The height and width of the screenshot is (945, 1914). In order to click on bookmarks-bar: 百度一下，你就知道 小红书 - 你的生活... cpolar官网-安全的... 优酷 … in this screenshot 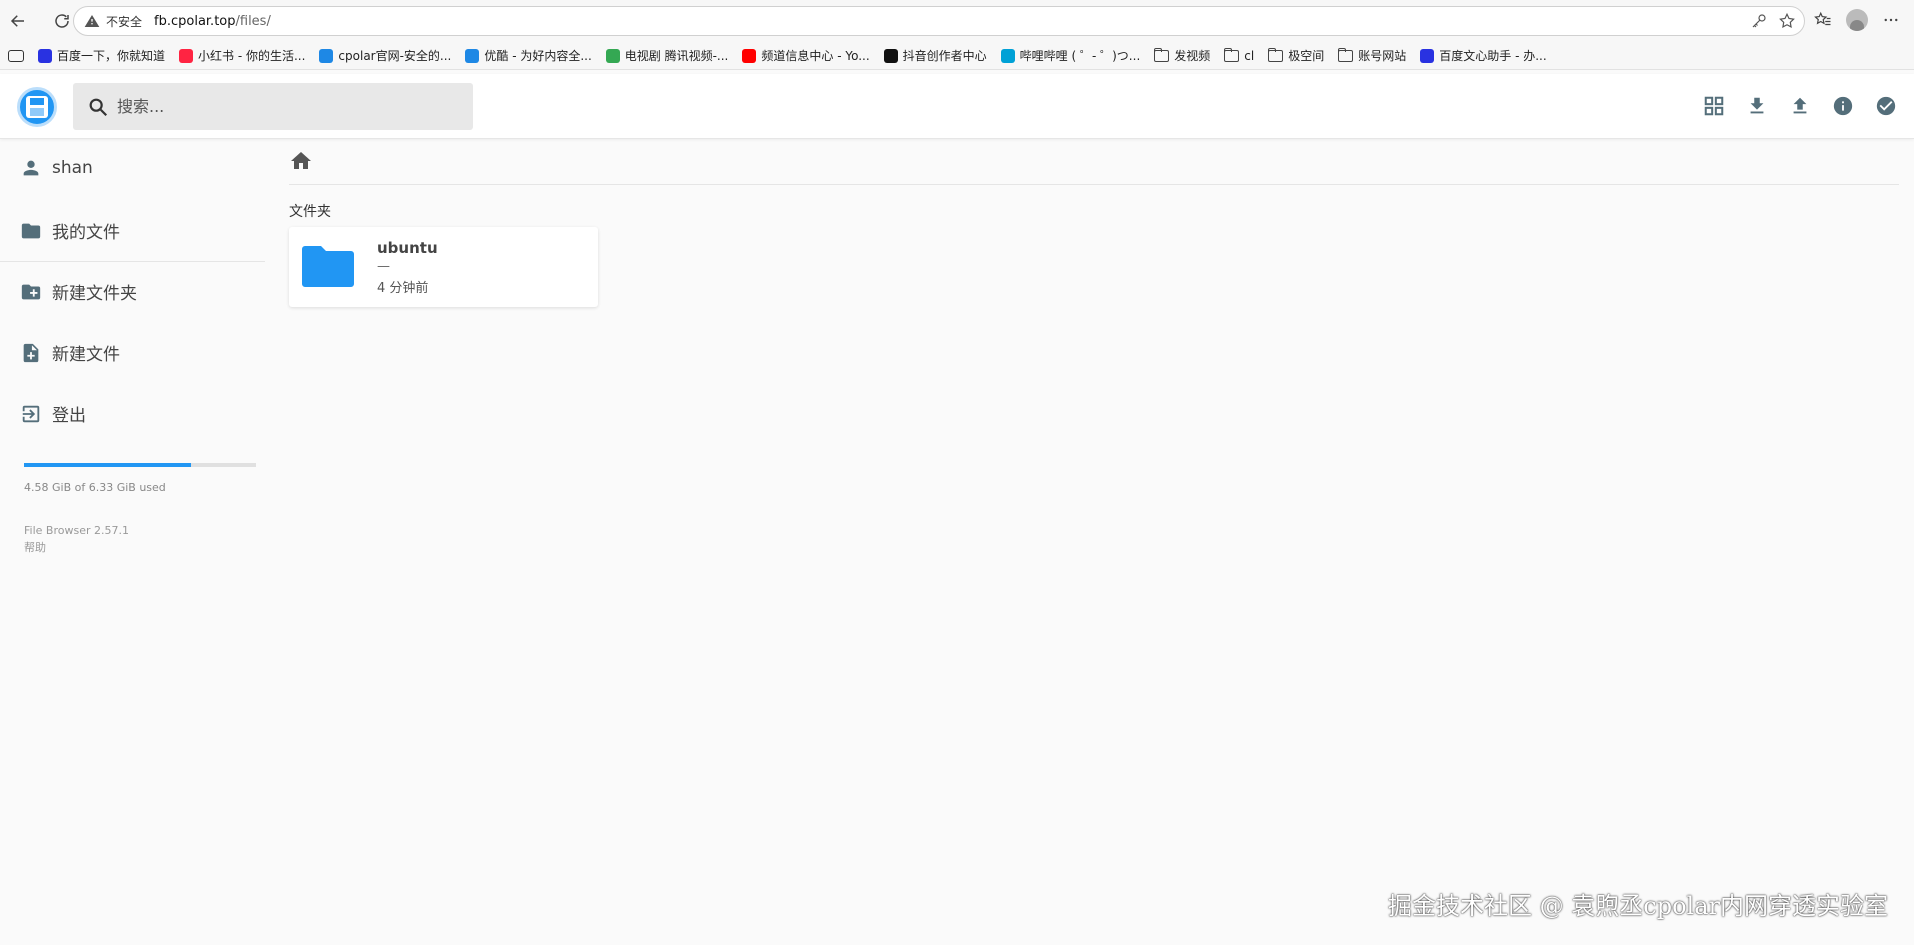, I will do `click(957, 56)`.